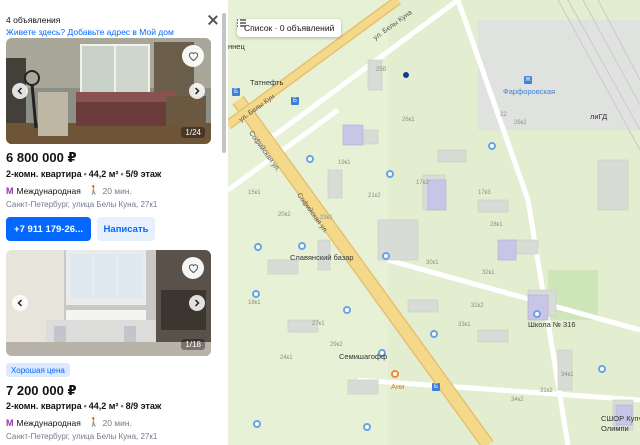 The height and width of the screenshot is (445, 640). I want to click on house-number: 28к1, so click(496, 225).